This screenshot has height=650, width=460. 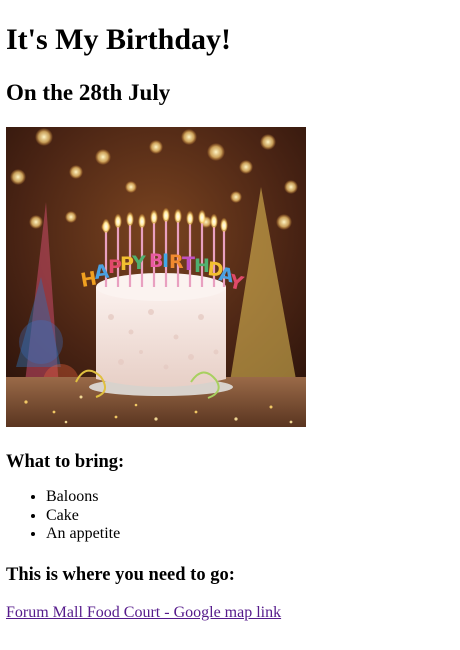 I want to click on page-subtitle: On the 28th July, so click(x=88, y=92).